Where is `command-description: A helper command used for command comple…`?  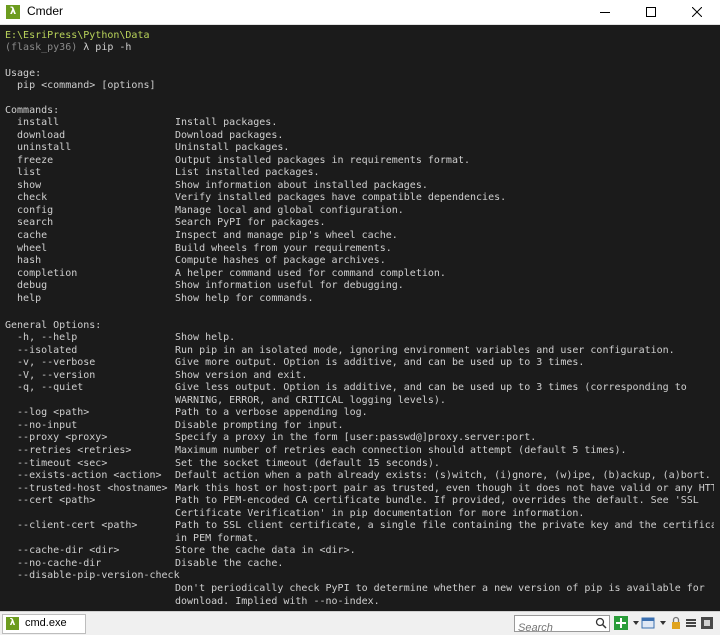 command-description: A helper command used for command comple… is located at coordinates (310, 273).